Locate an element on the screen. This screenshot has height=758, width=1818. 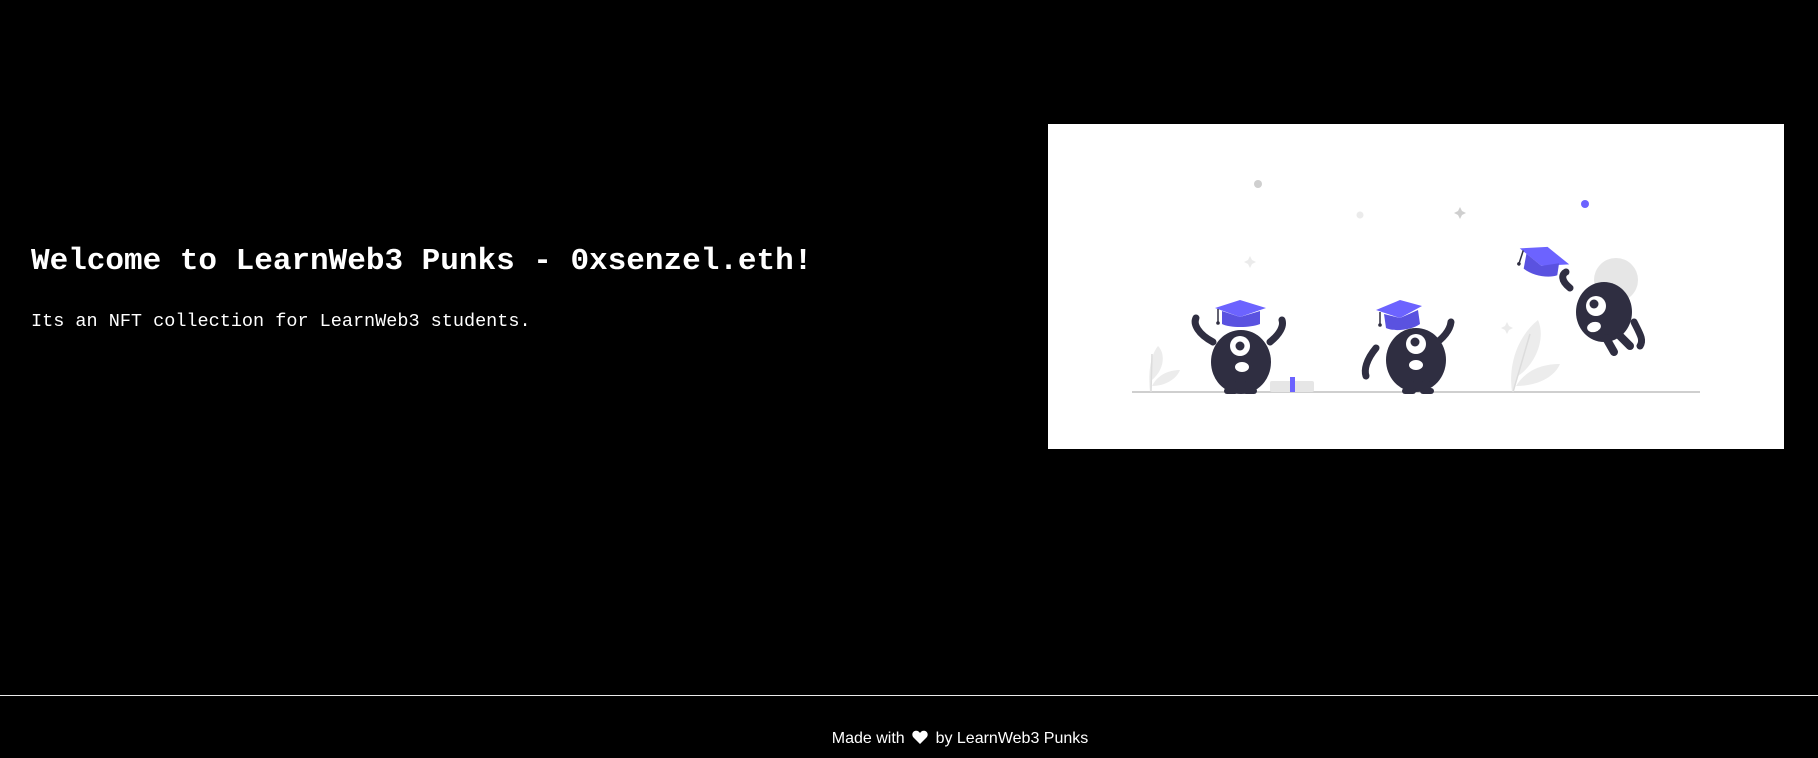
footer-credit: Made with by LearnWeb3 Punks is located at coordinates (909, 739).